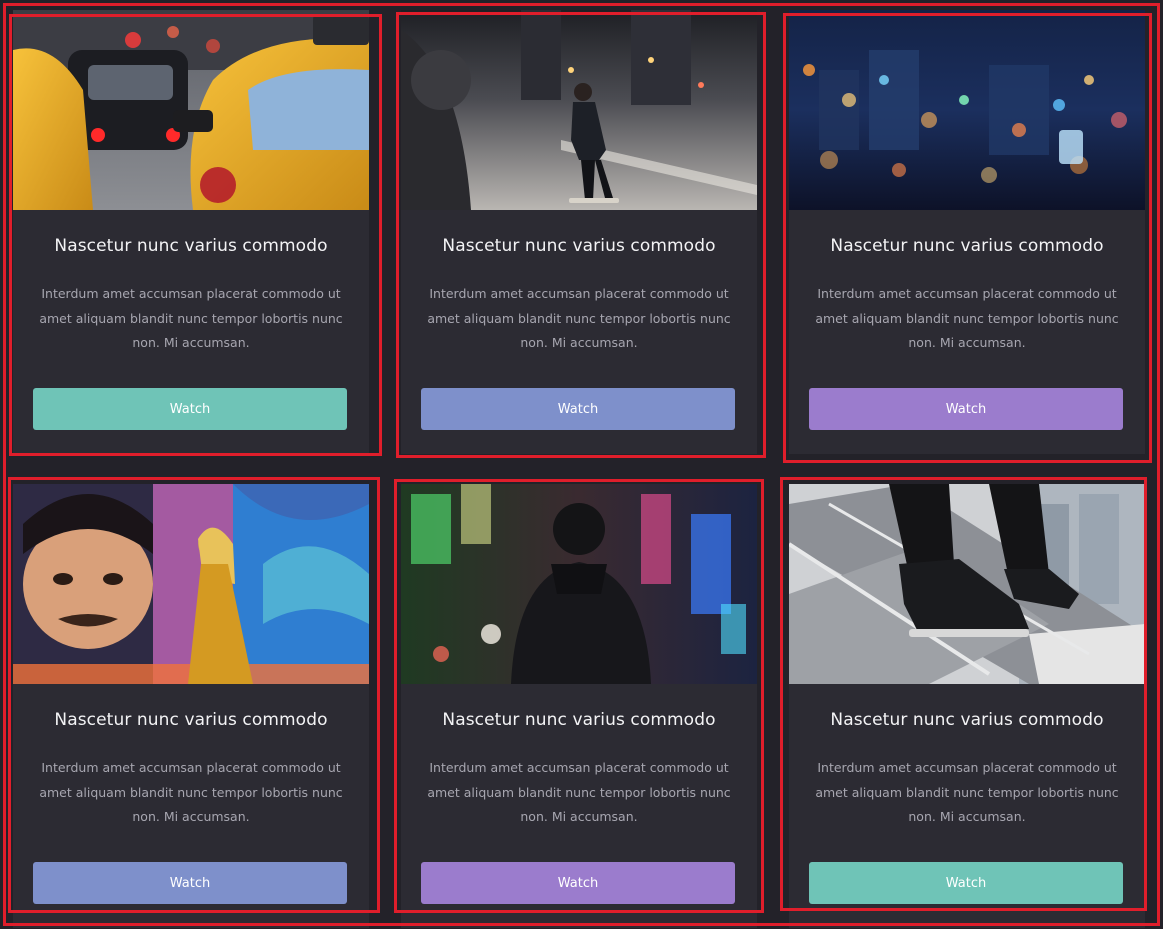 Image resolution: width=1163 pixels, height=929 pixels. What do you see at coordinates (579, 584) in the screenshot?
I see `man-neon-street-photo` at bounding box center [579, 584].